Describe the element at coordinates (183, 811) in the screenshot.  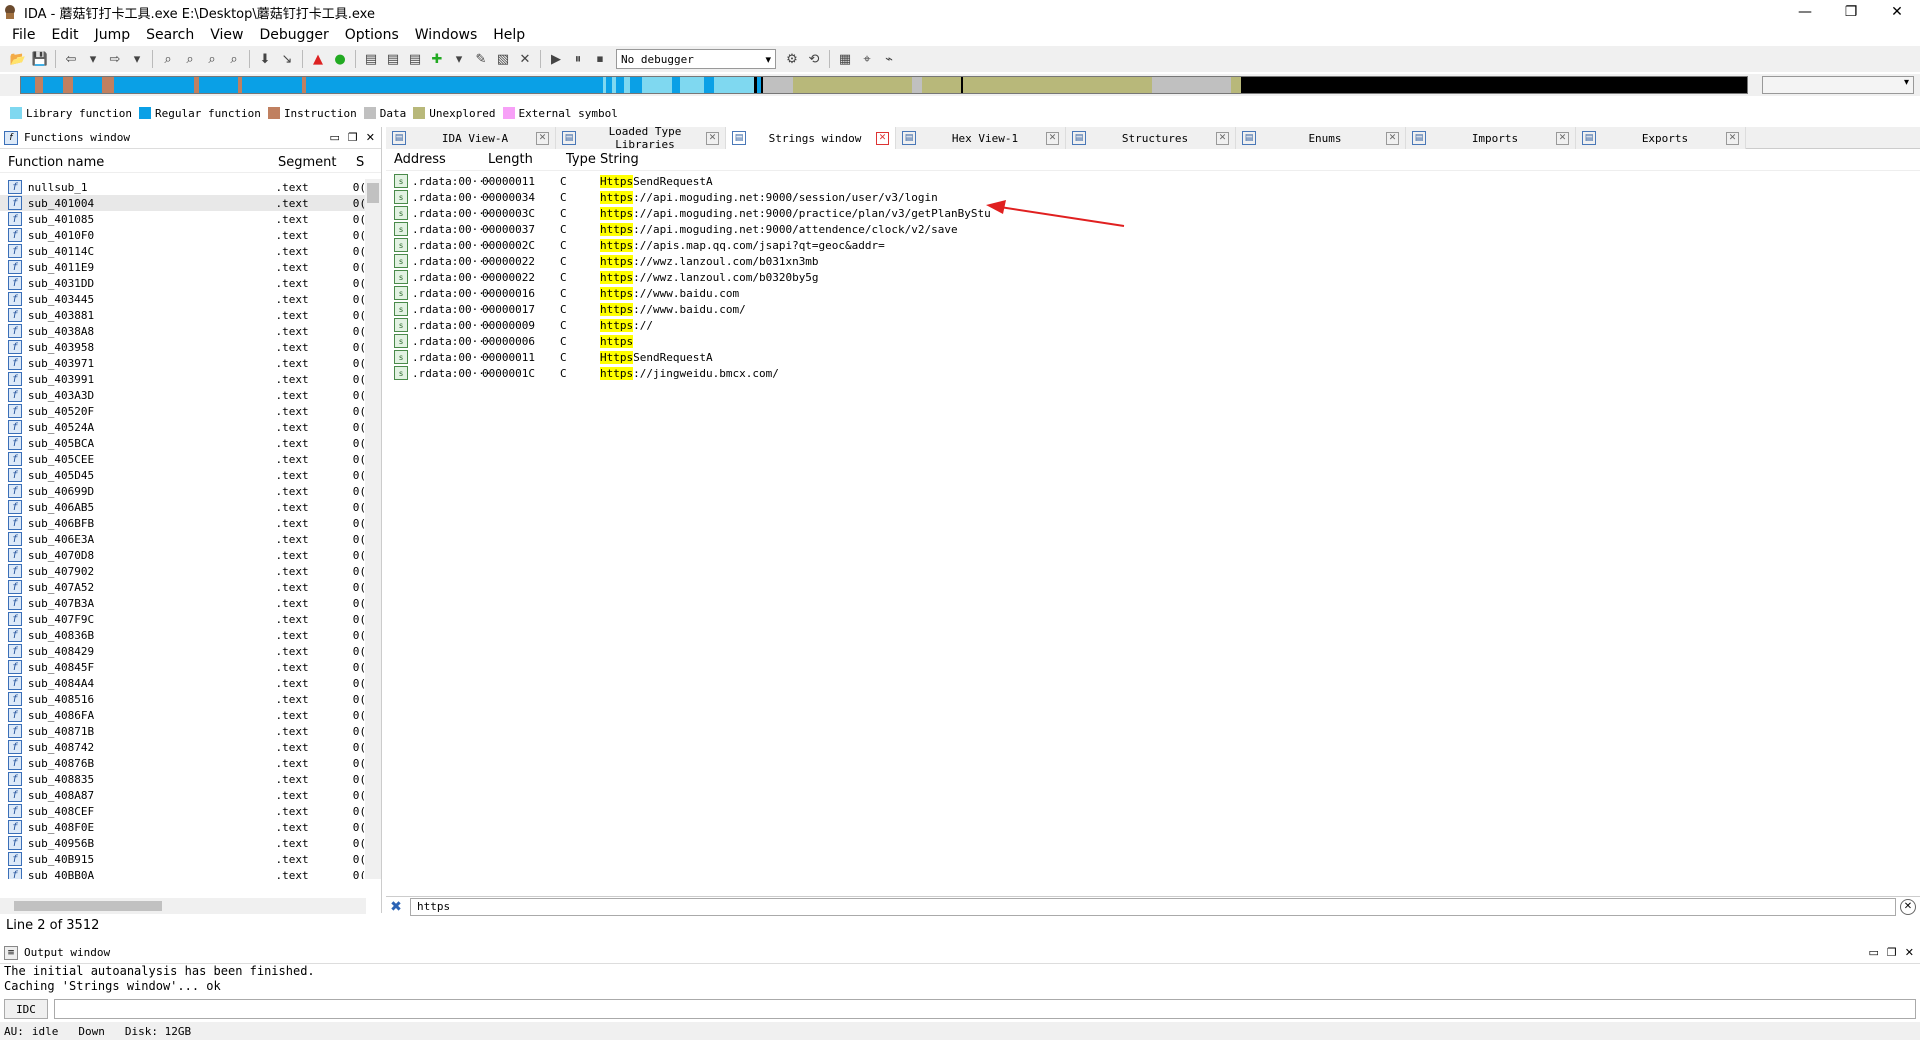
I see `function-row: f sub_408CEF .text 0(` at that location.